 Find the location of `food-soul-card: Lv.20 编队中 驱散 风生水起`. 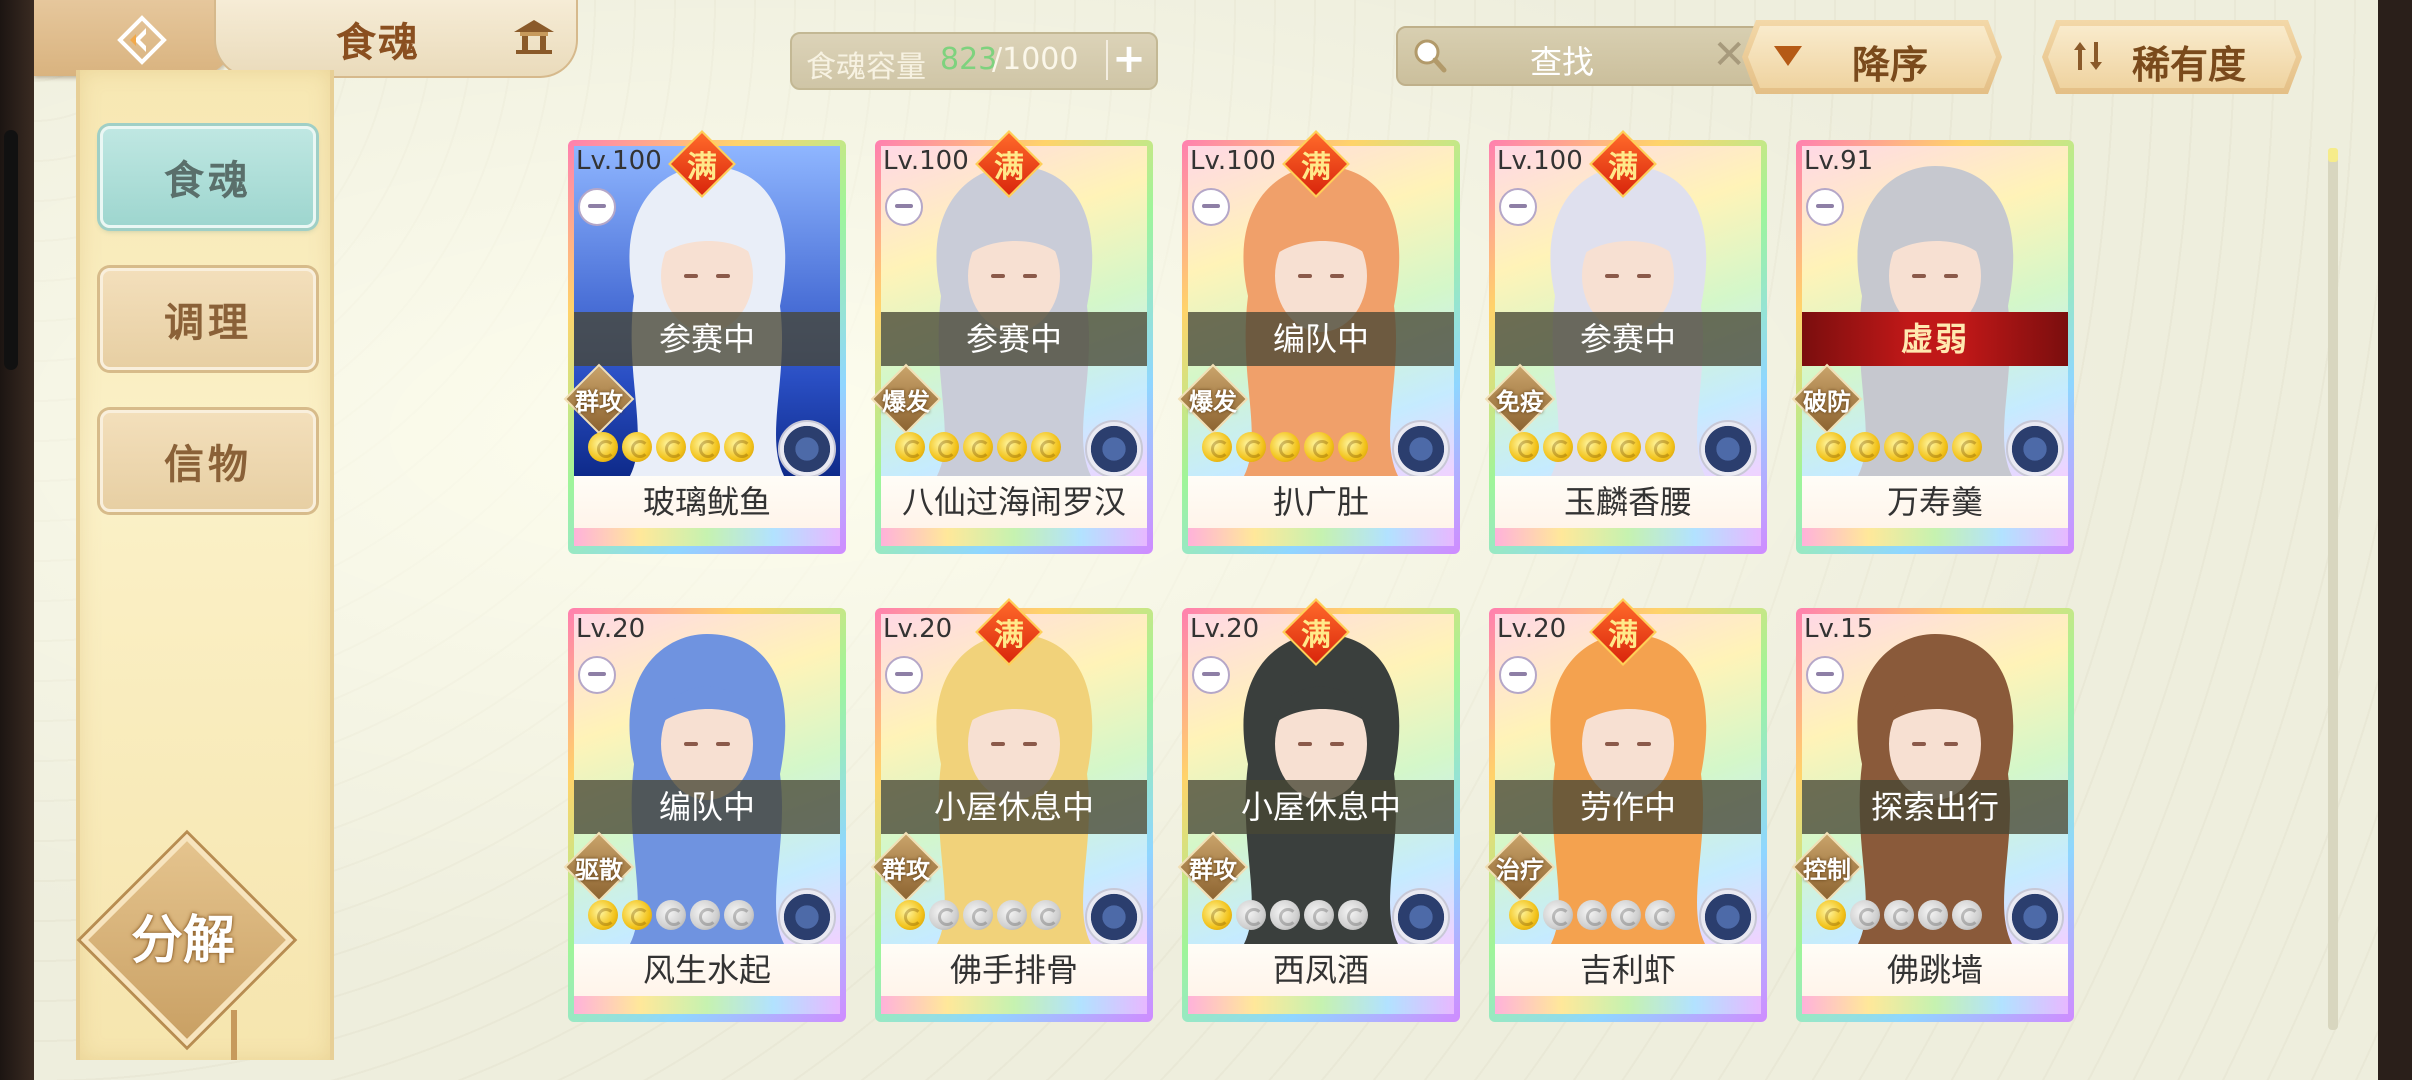

food-soul-card: Lv.20 编队中 驱散 风生水起 is located at coordinates (704, 815).